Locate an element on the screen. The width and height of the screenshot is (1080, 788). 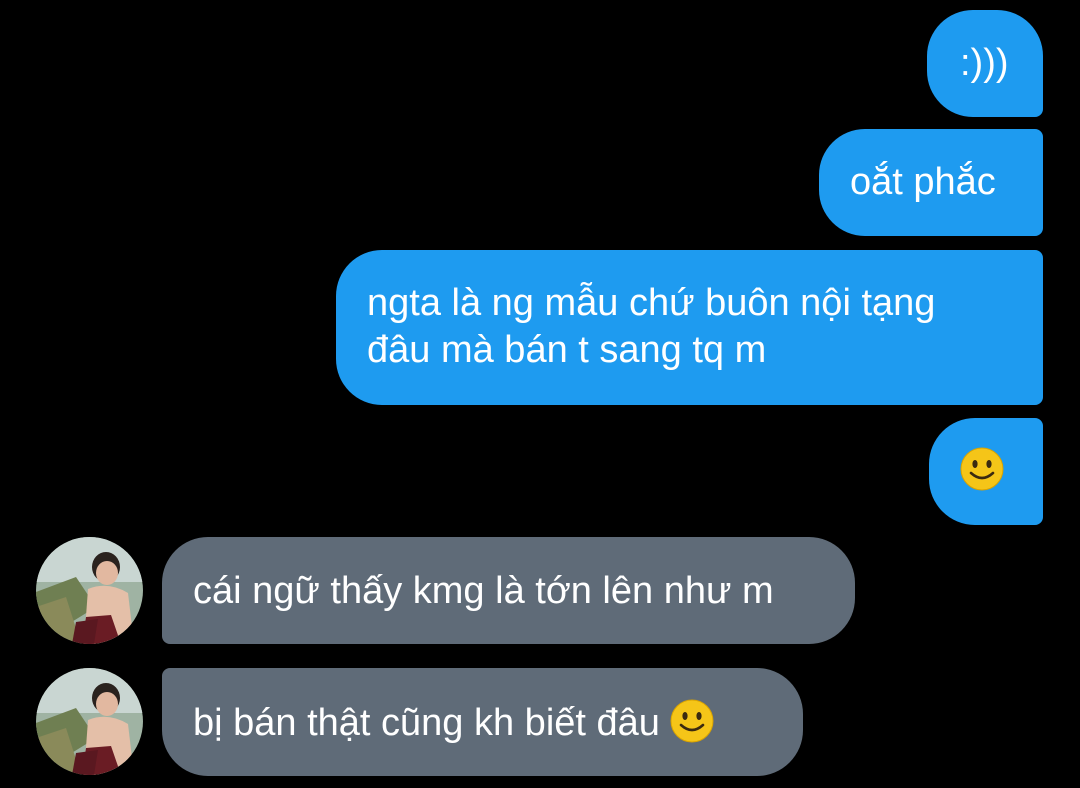
message-text: :))) is located at coordinates (984, 63).